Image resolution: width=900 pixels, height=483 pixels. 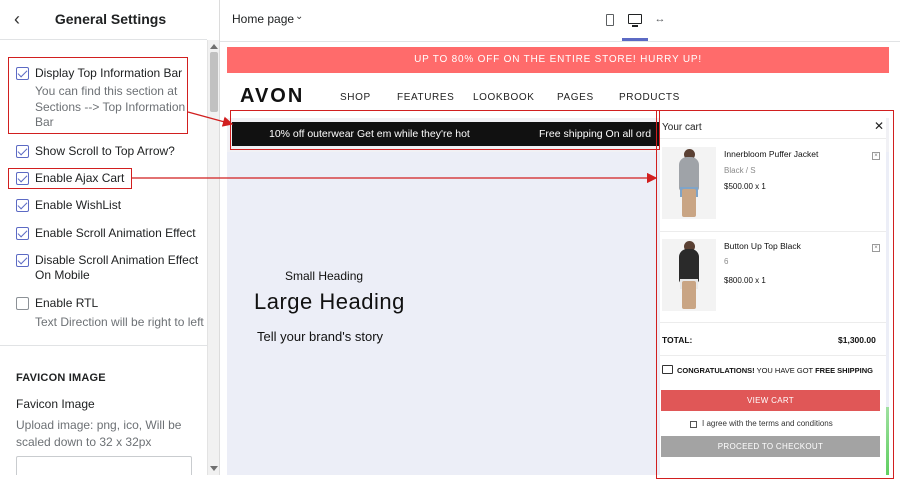 I want to click on setting-label: Enable Scroll Animation Effect, so click(x=115, y=233).